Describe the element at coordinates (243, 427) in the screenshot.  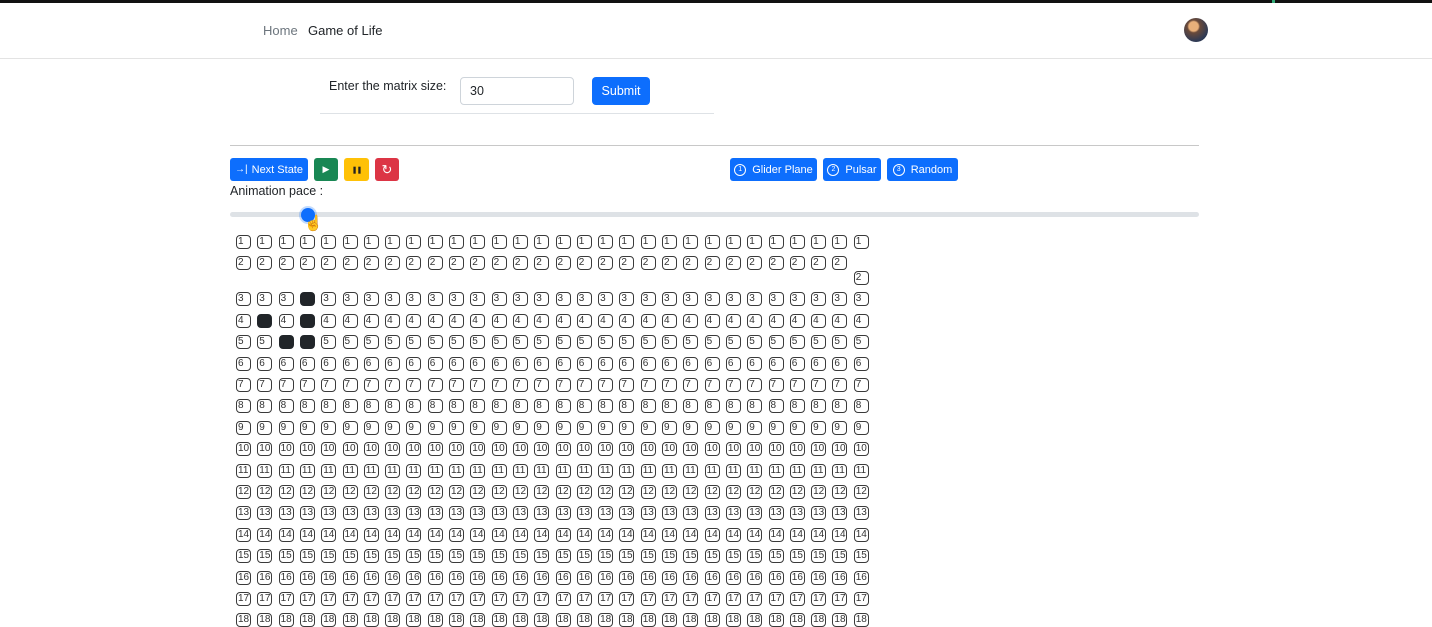
I see `board-cell: 9` at that location.